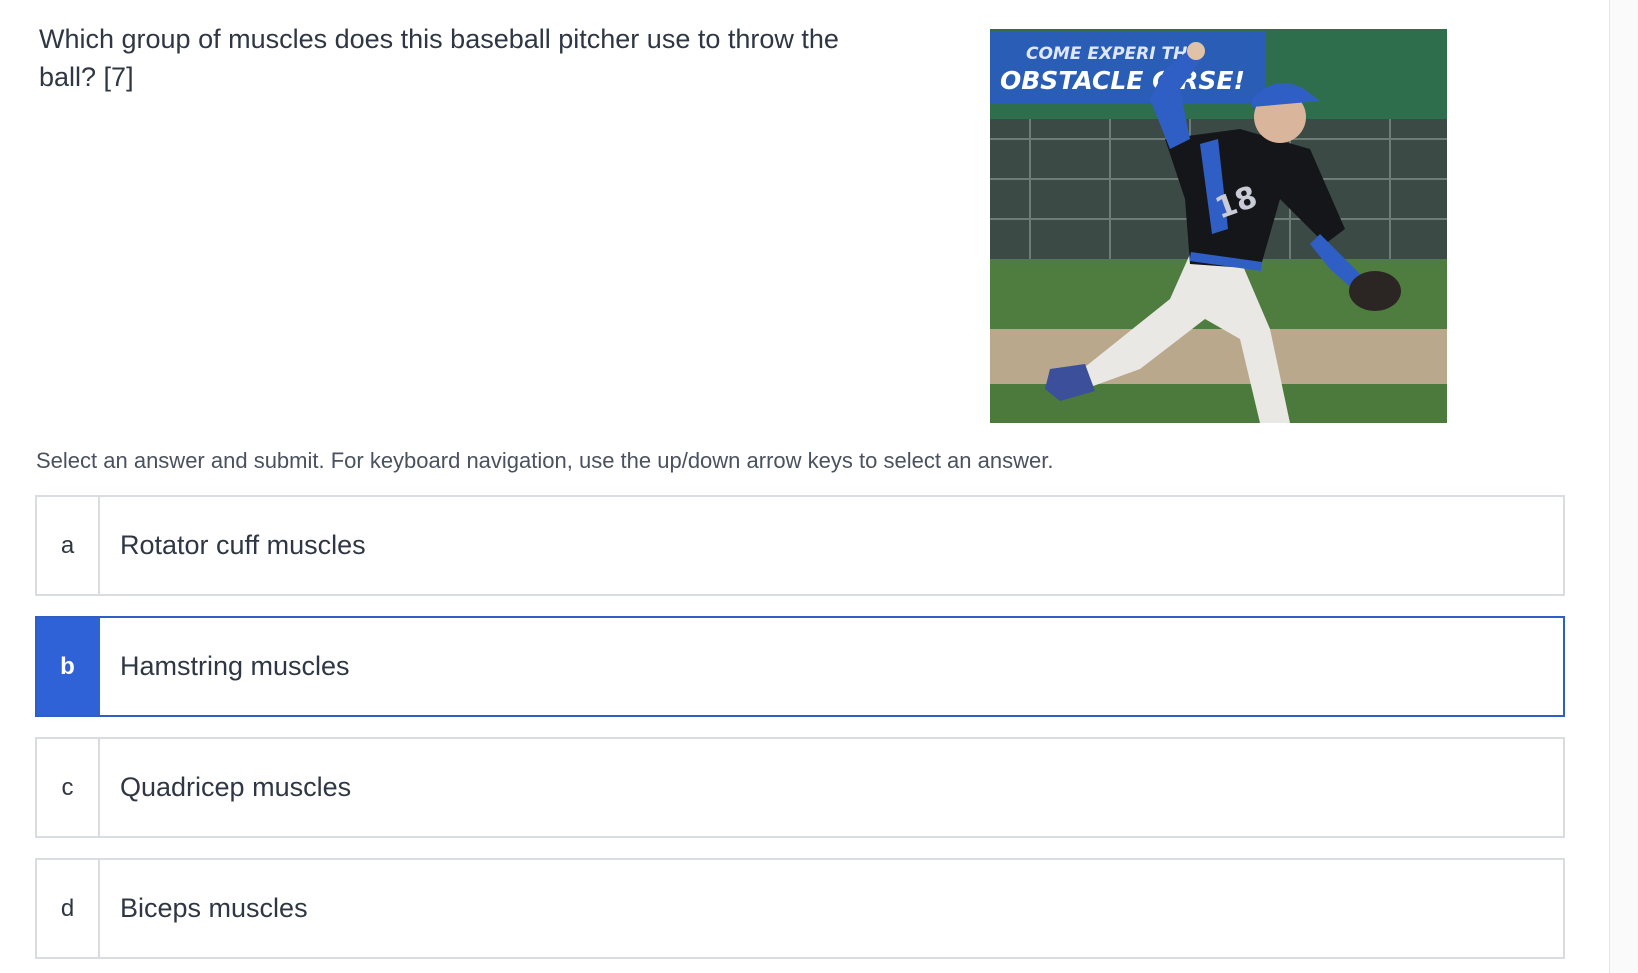 This screenshot has height=973, width=1638. What do you see at coordinates (214, 908) in the screenshot?
I see `option-label: Biceps muscles` at bounding box center [214, 908].